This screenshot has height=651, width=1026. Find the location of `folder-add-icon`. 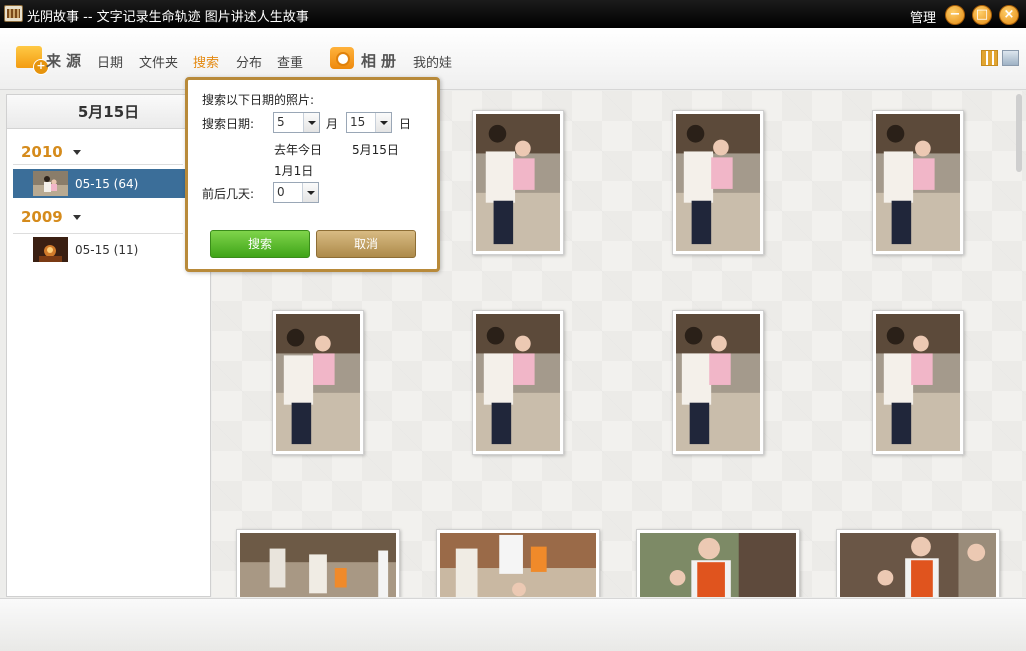

folder-add-icon is located at coordinates (32, 60).